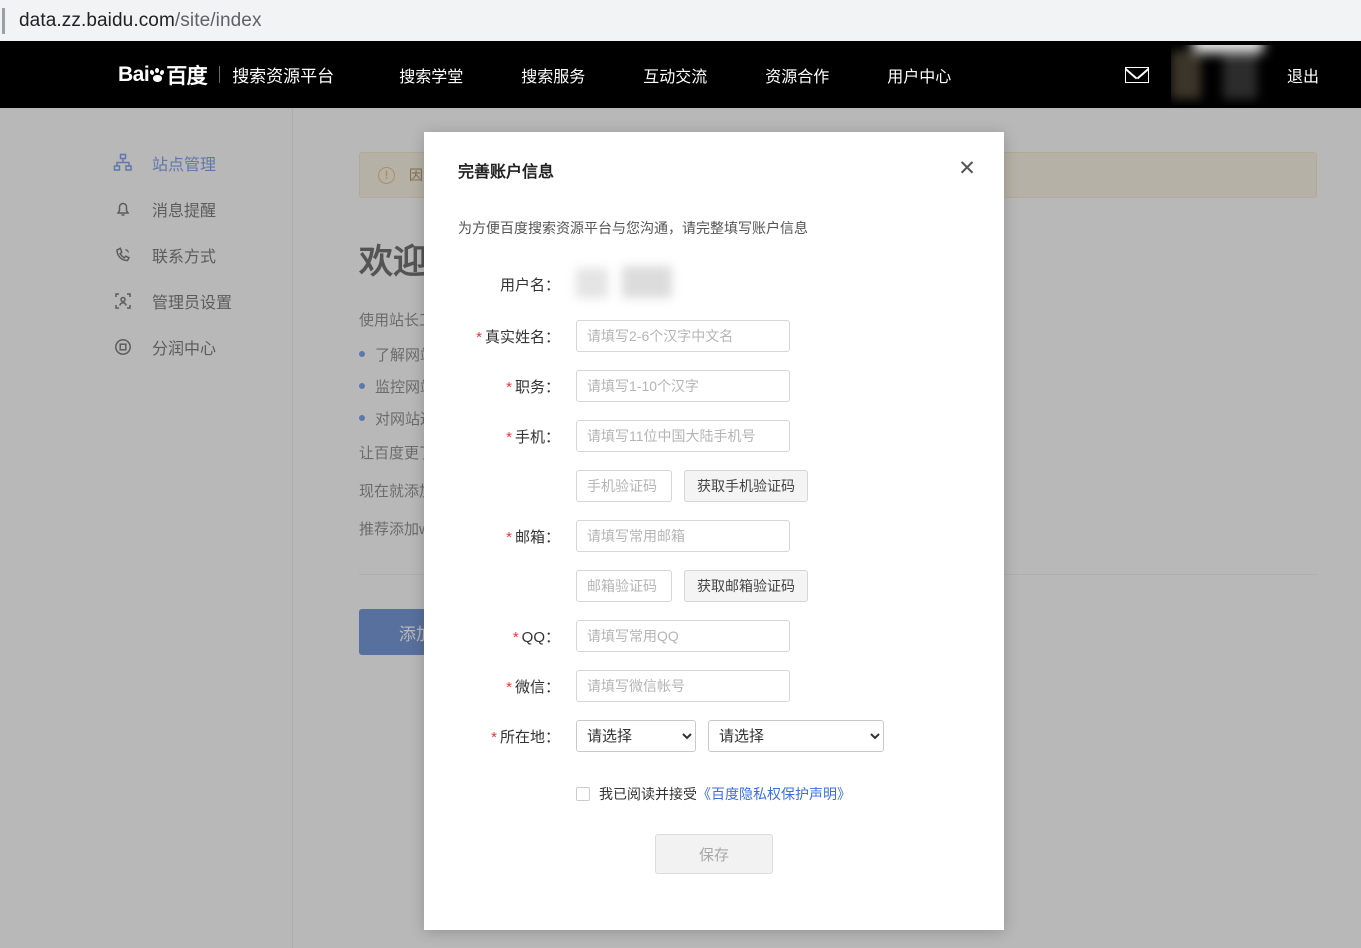  I want to click on form-row-job: * 职务：, so click(714, 386).